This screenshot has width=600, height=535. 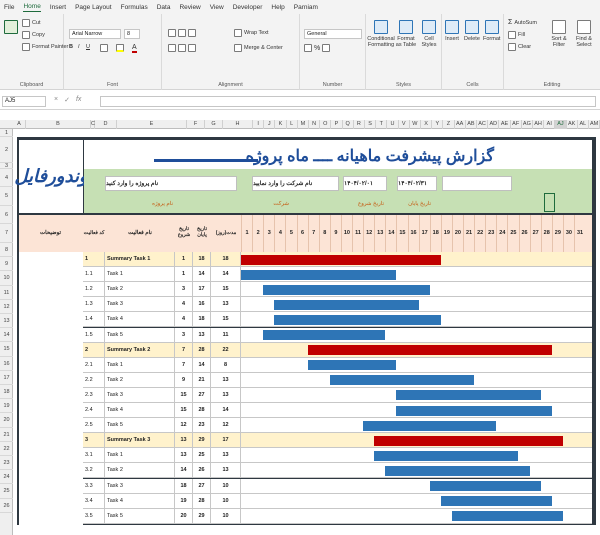 I want to click on task-row: 3.5 Task 5 20 29 10, so click(x=337, y=516).